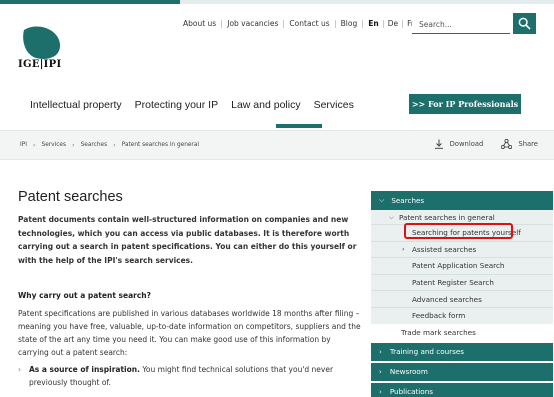  What do you see at coordinates (70, 197) in the screenshot?
I see `page-title: Patent searches` at bounding box center [70, 197].